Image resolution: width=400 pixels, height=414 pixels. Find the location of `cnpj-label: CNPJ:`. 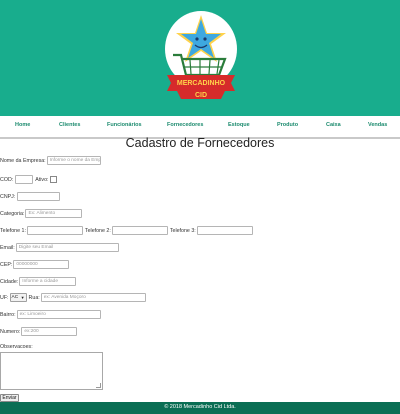

cnpj-label: CNPJ: is located at coordinates (8, 196).